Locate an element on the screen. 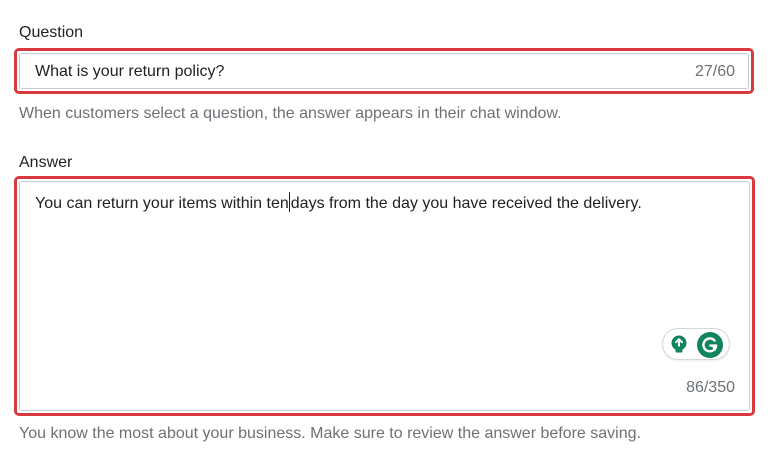 The image size is (772, 462). text-caret is located at coordinates (289, 202).